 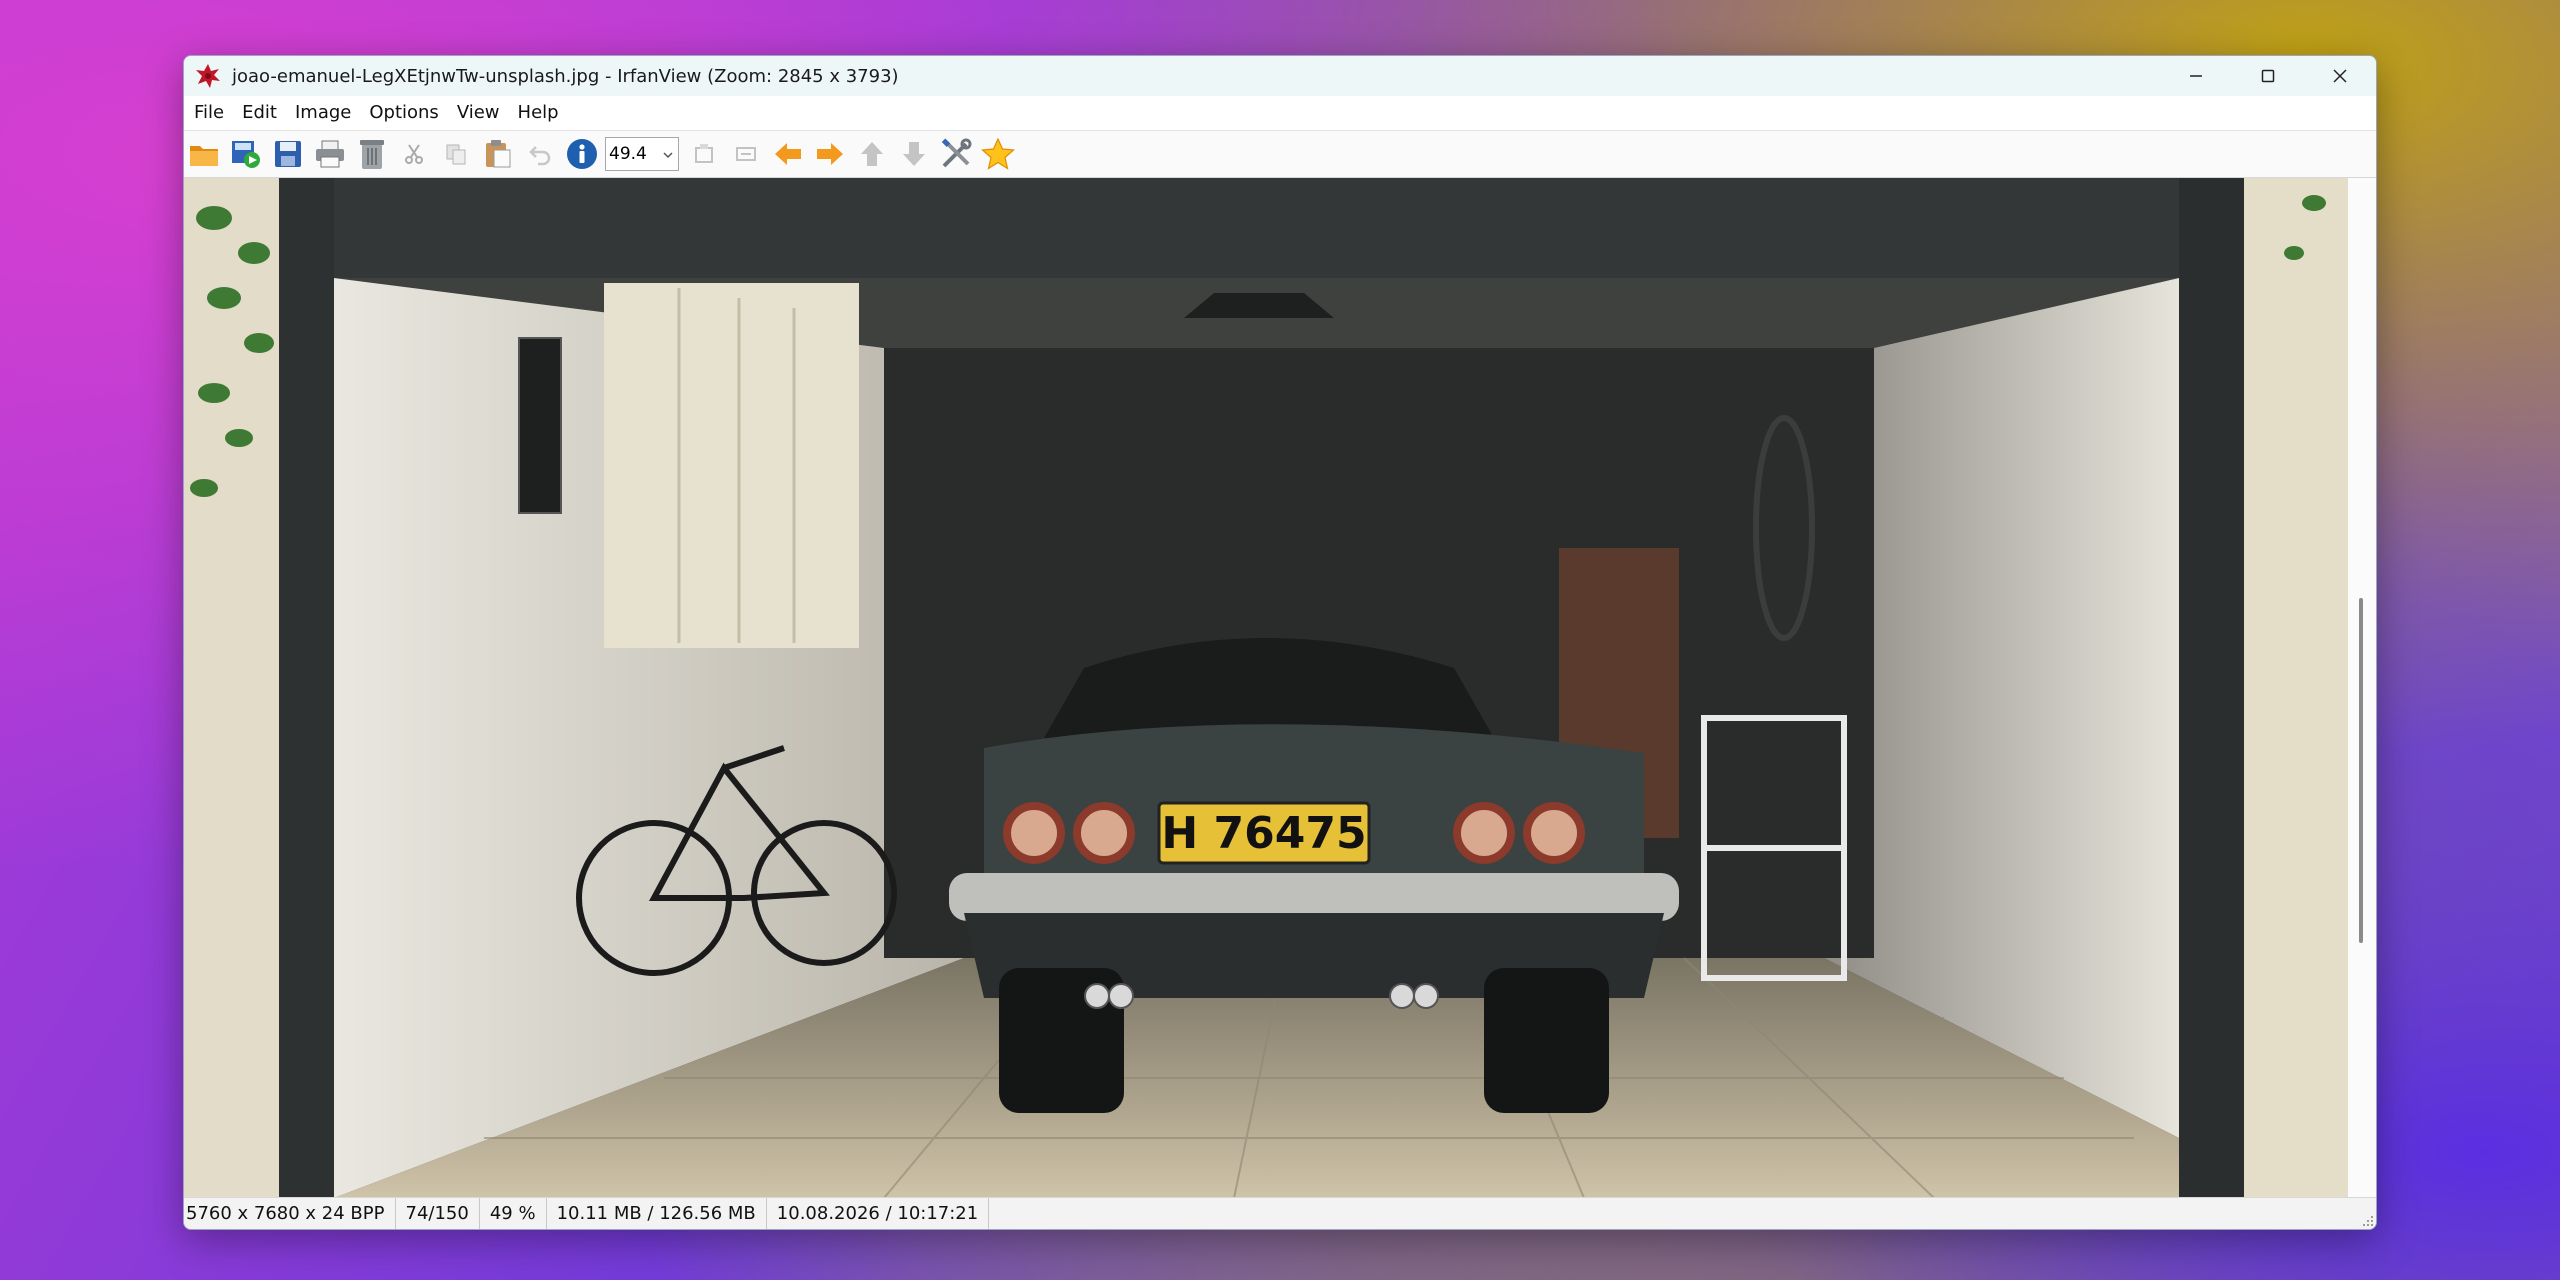 I want to click on status-dimensions: 5760 x 7680 x 24 BPP, so click(x=290, y=1213).